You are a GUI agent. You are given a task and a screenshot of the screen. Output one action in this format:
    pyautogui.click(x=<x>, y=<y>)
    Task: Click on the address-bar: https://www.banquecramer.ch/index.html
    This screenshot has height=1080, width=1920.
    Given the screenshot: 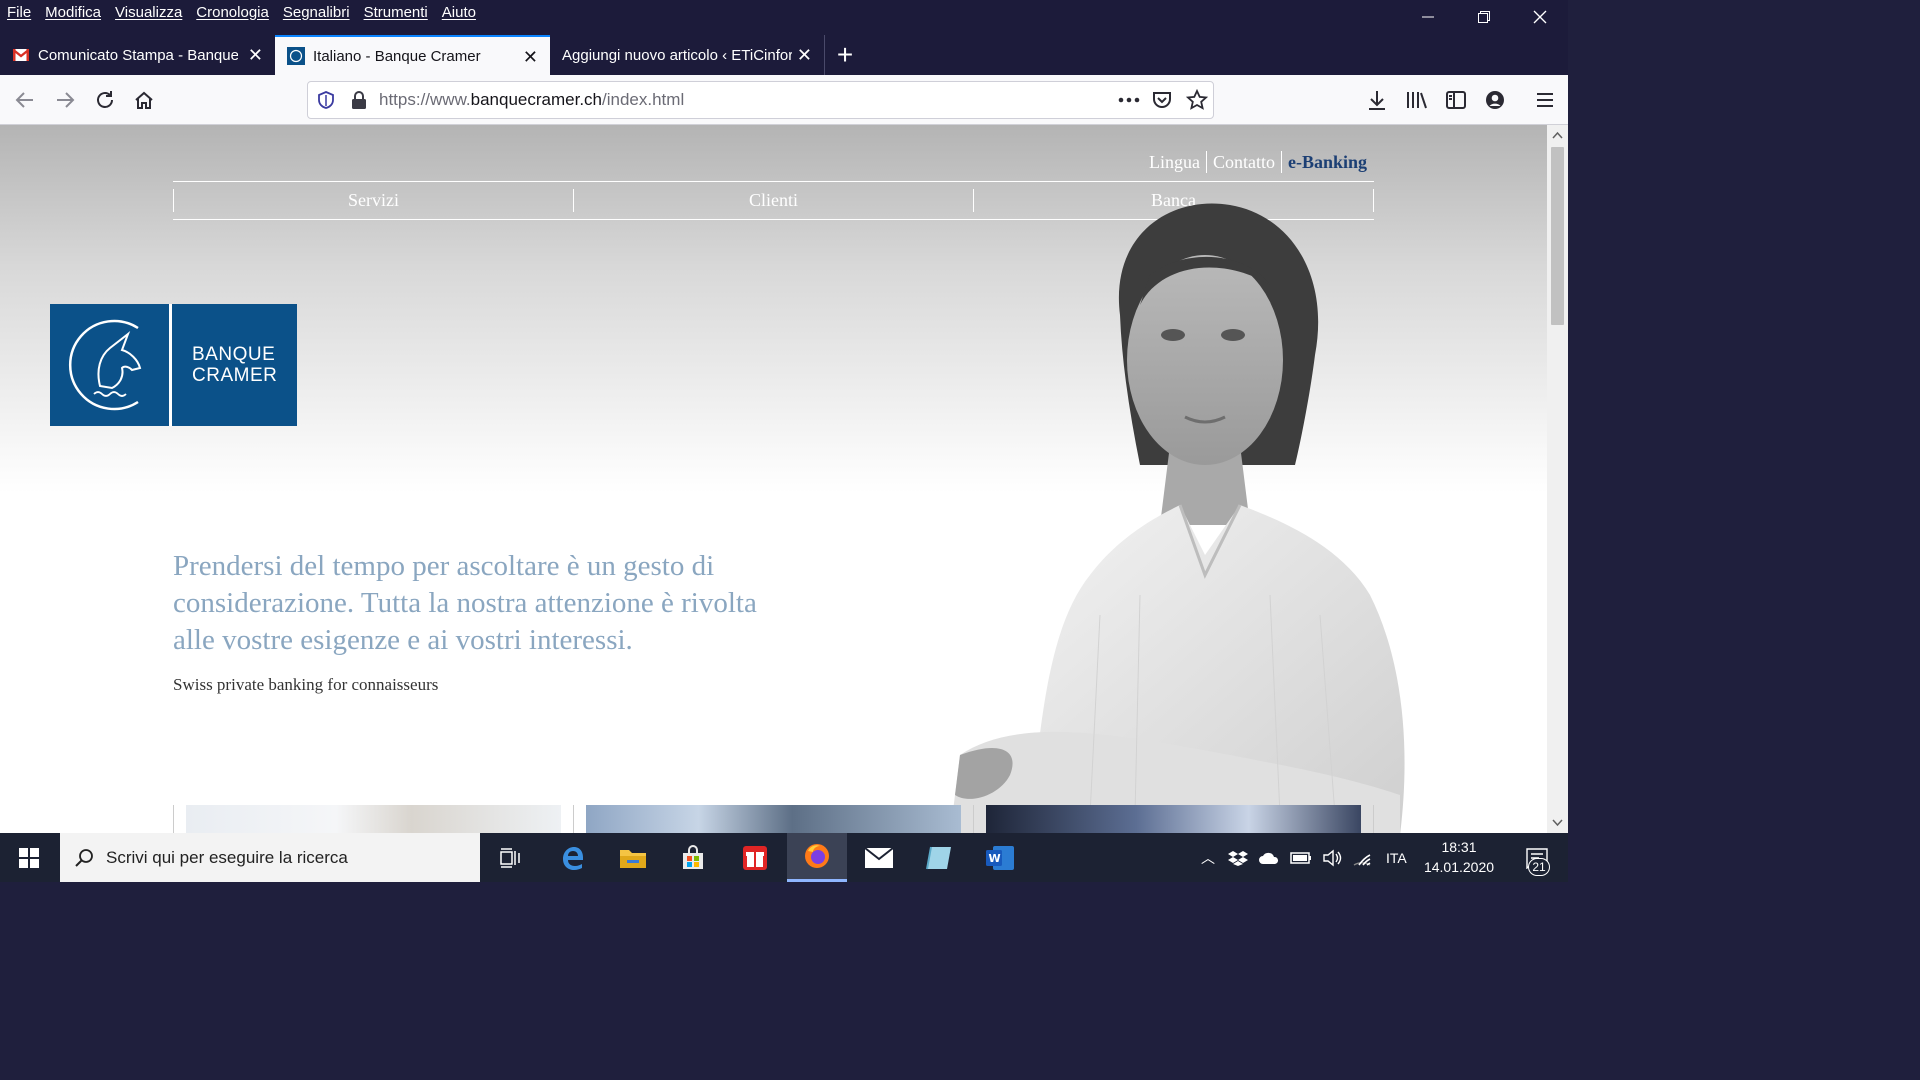 What is the action you would take?
    pyautogui.click(x=760, y=100)
    